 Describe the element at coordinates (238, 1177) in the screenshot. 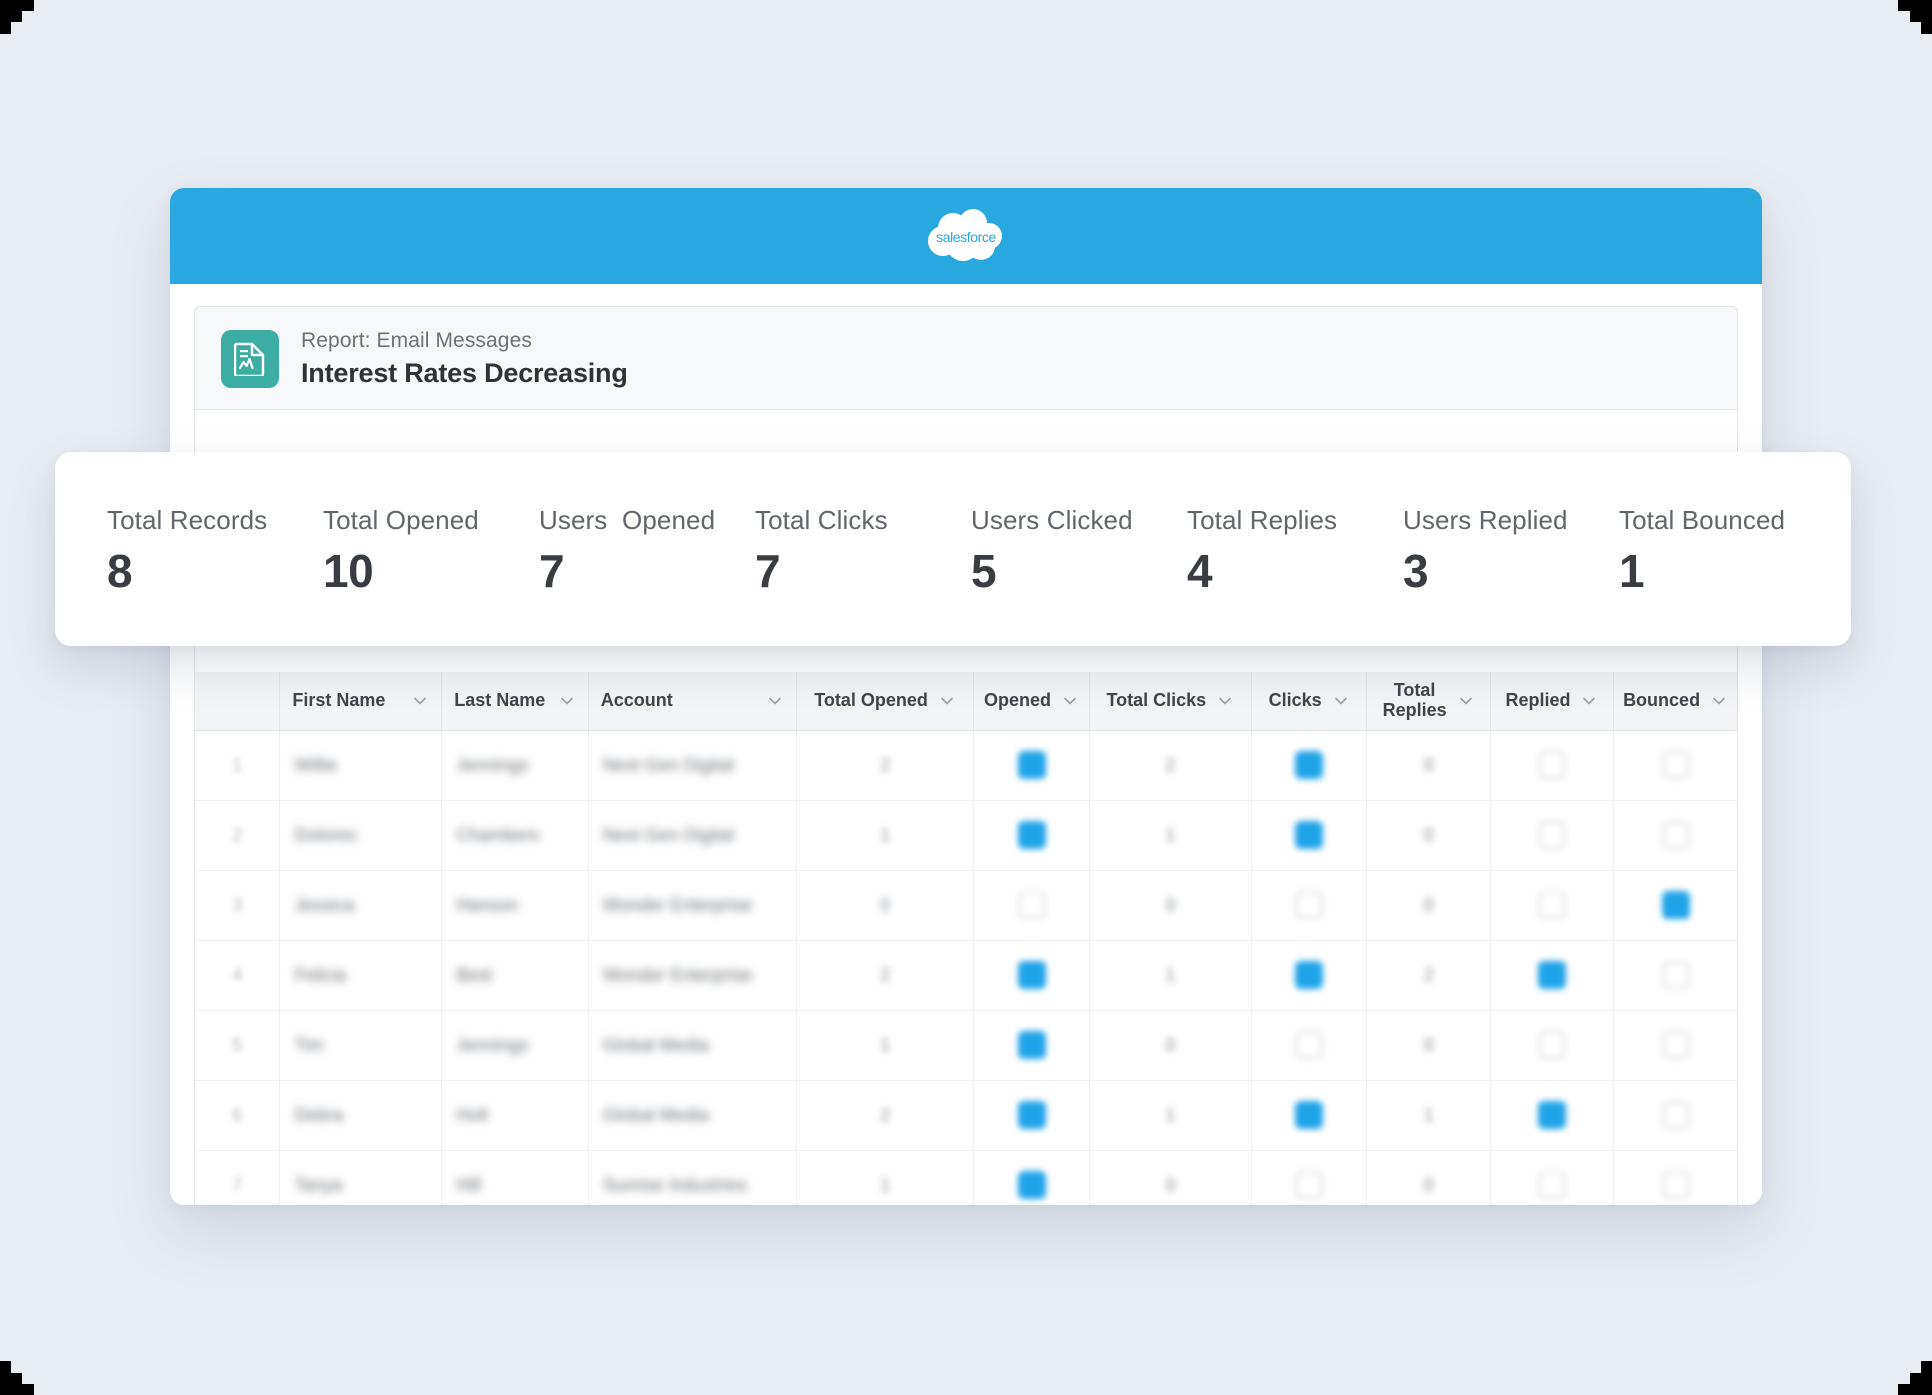

I see `row-number-cell: 7` at that location.